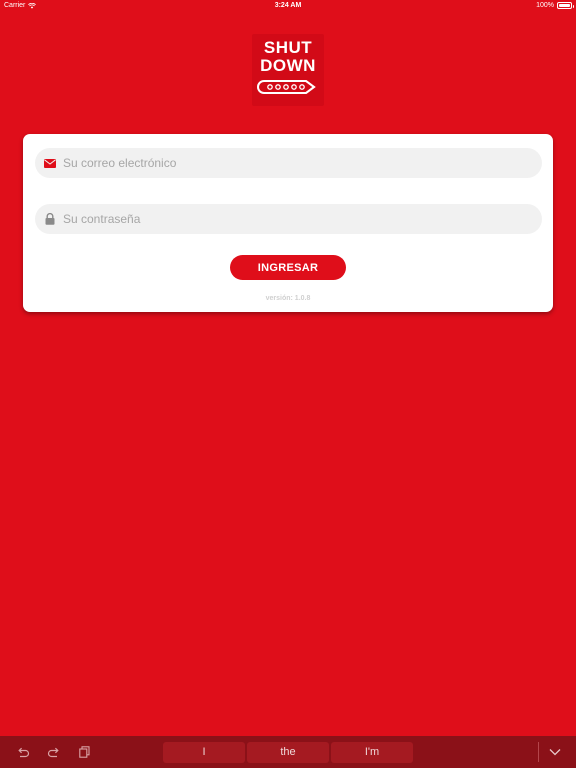  I want to click on keyboard-shortcut-bar: I the I'm, so click(288, 752).